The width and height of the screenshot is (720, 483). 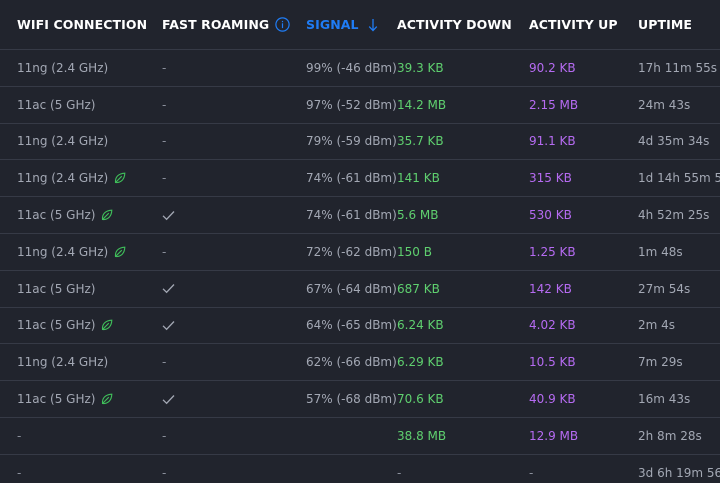 What do you see at coordinates (351, 141) in the screenshot?
I see `signal-text: 79% (-59 dBm)` at bounding box center [351, 141].